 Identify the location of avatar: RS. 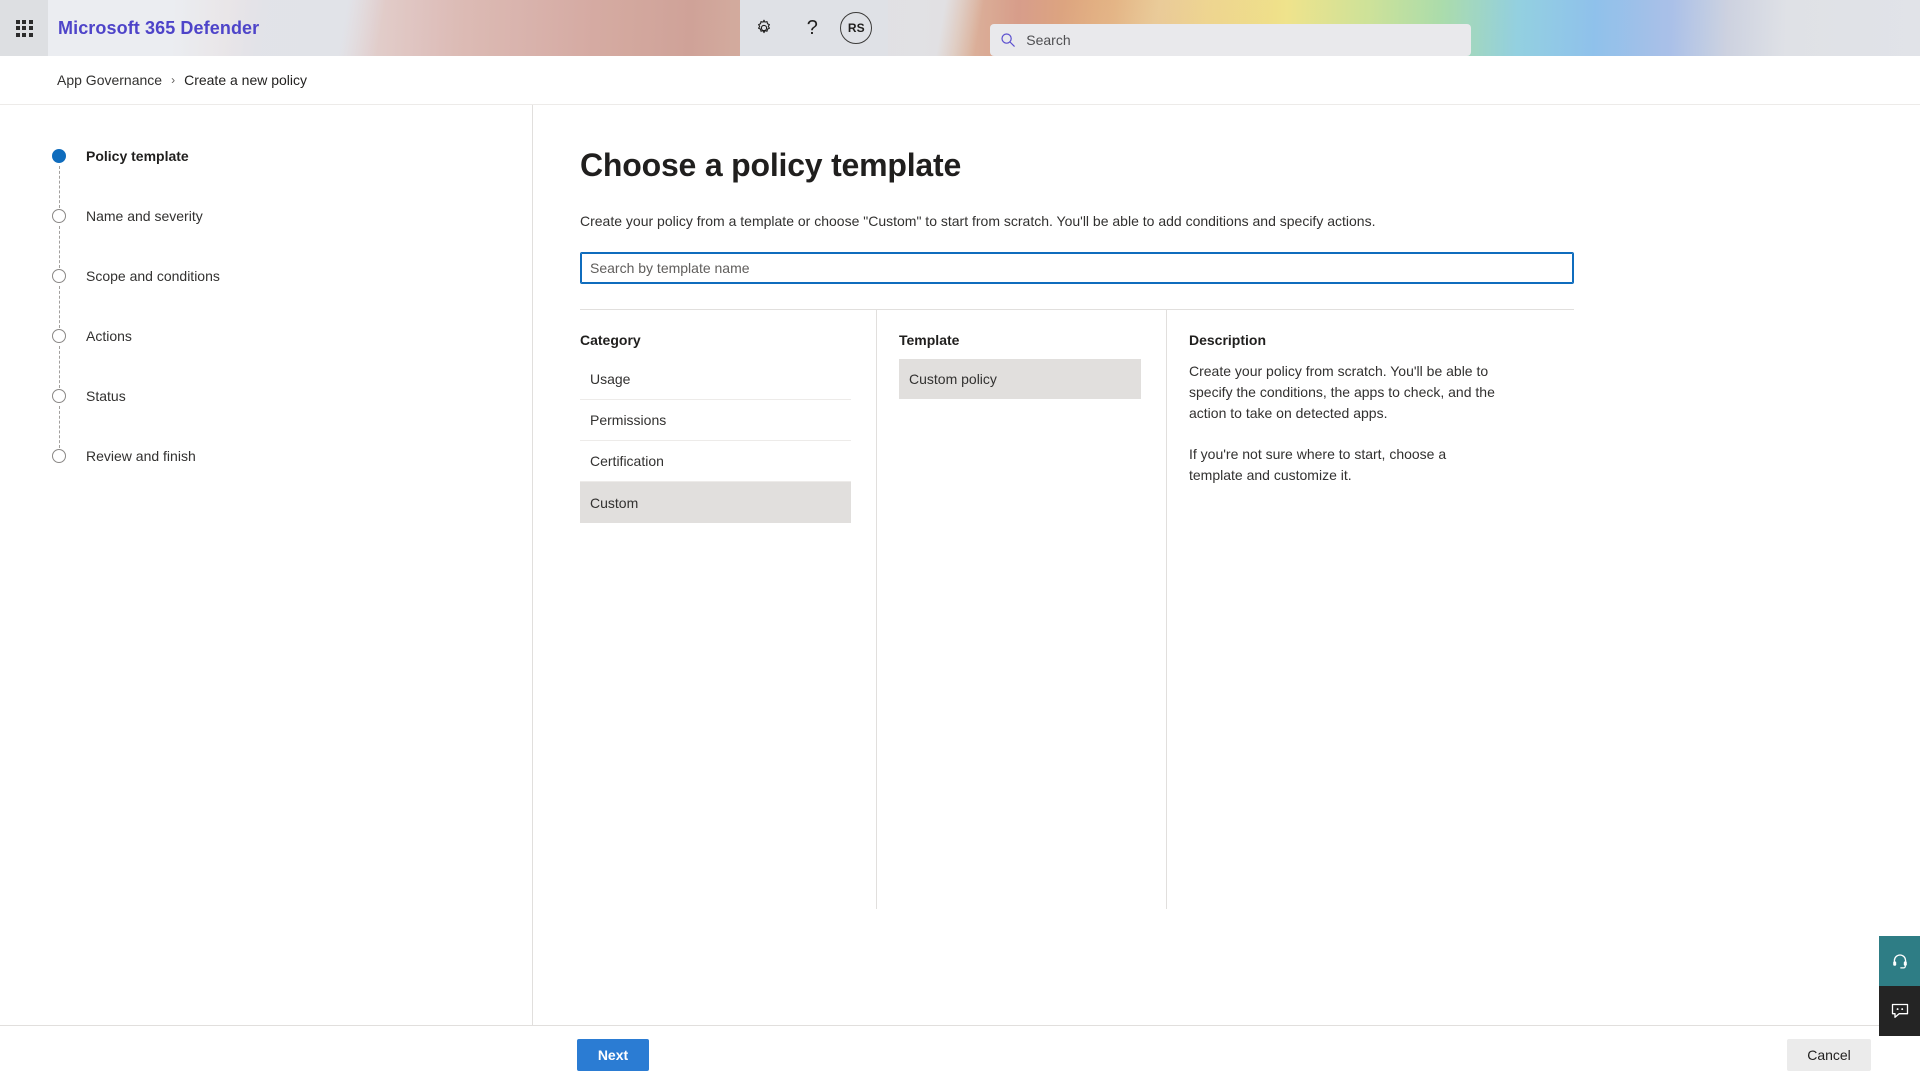
(856, 28).